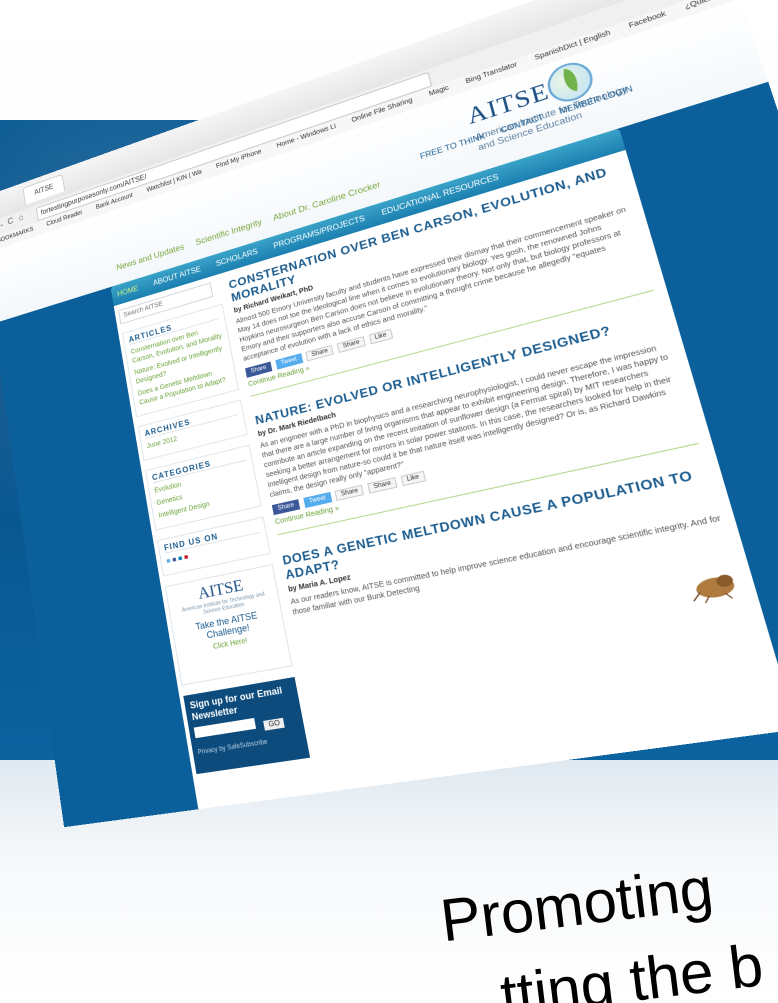 The height and width of the screenshot is (1003, 778). Describe the element at coordinates (128, 291) in the screenshot. I see `nav-home: HOME` at that location.